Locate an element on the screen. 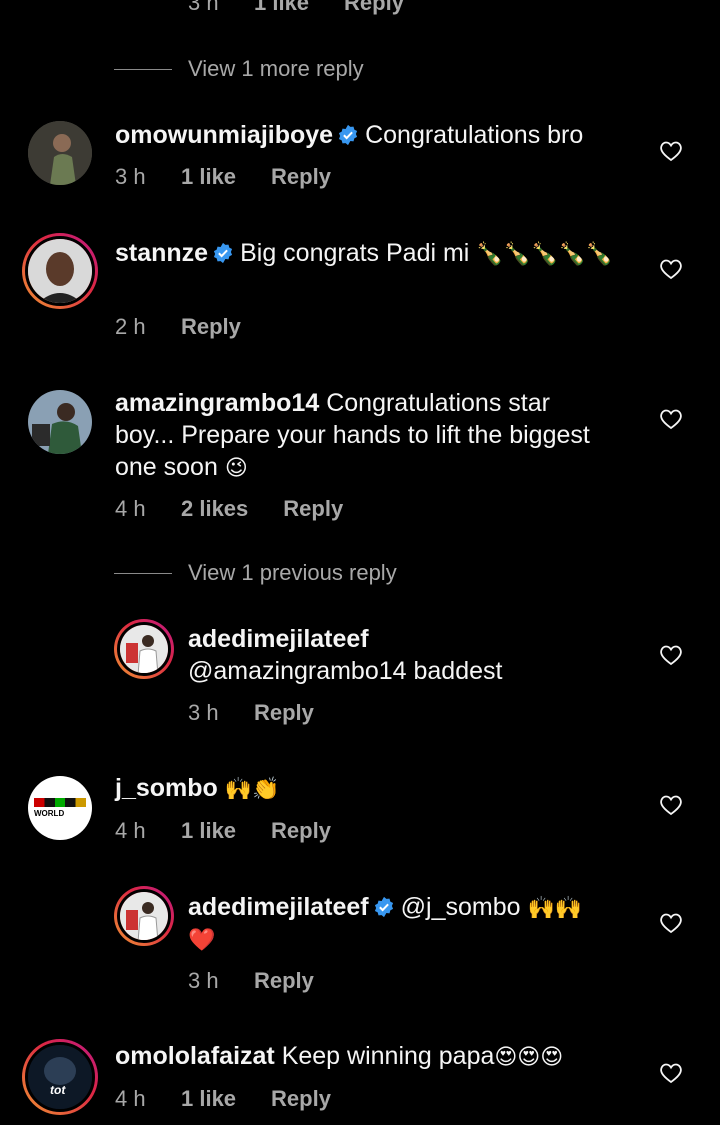  avatar-logo-bar is located at coordinates (60, 802).